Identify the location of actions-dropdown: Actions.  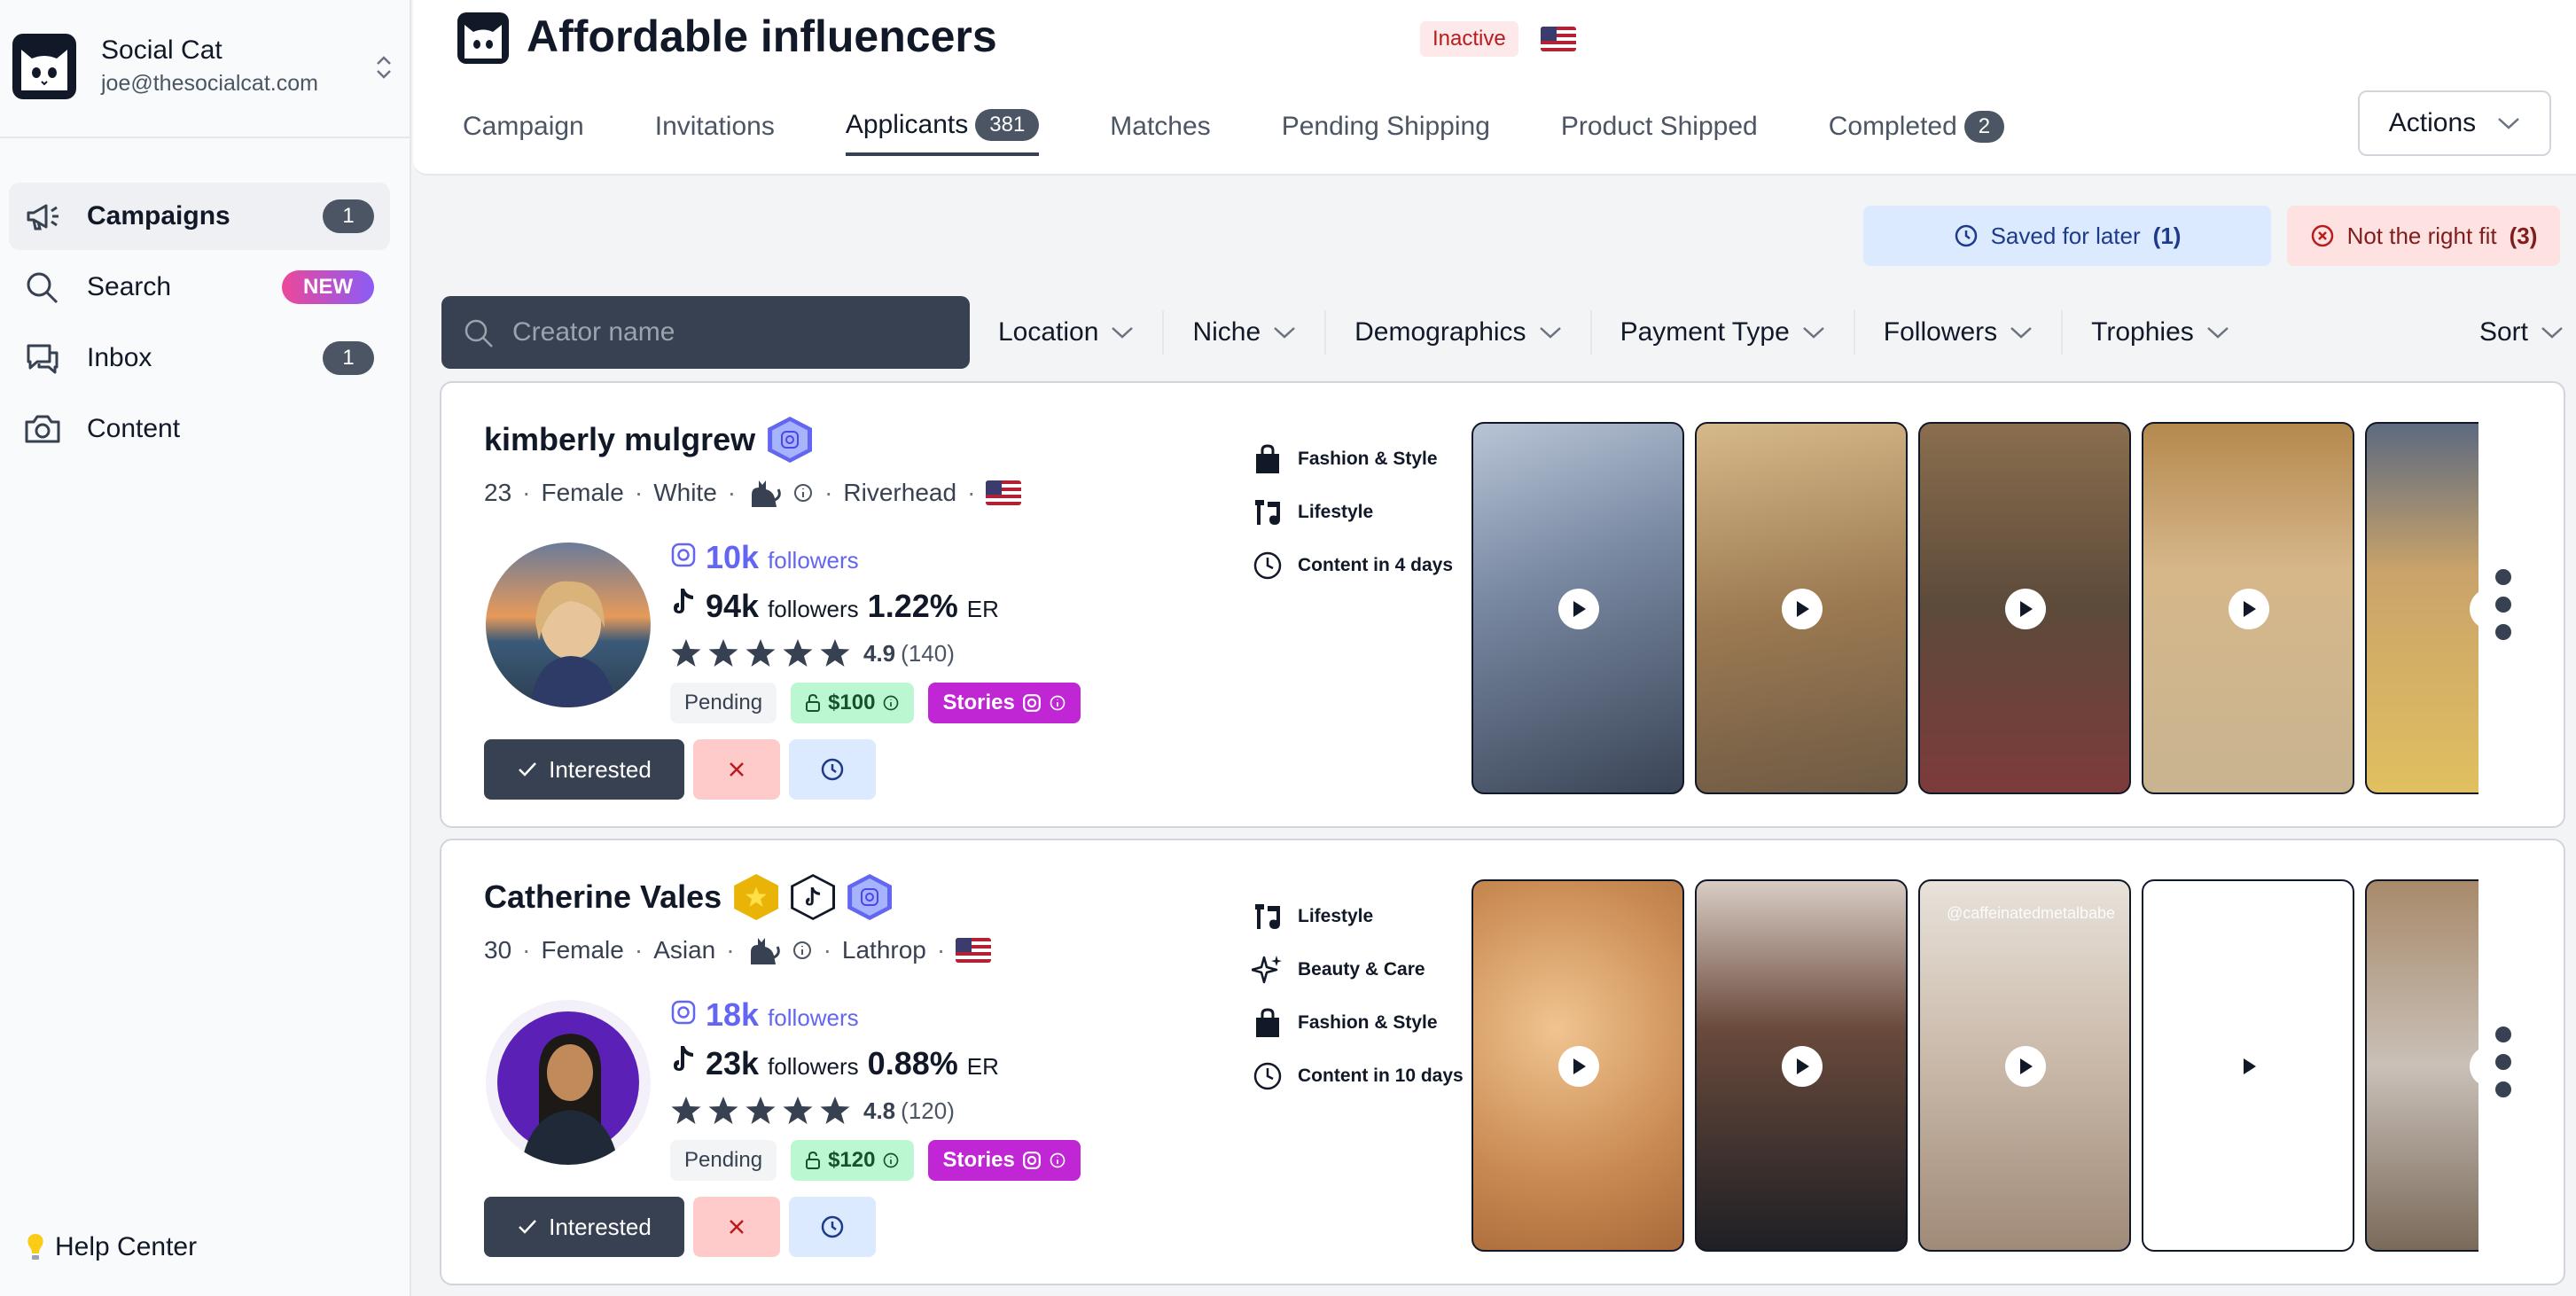
(2454, 123).